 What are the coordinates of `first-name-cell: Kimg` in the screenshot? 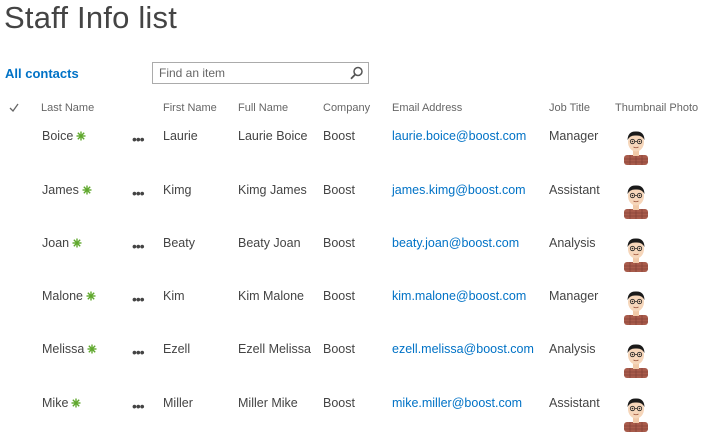 It's located at (177, 190).